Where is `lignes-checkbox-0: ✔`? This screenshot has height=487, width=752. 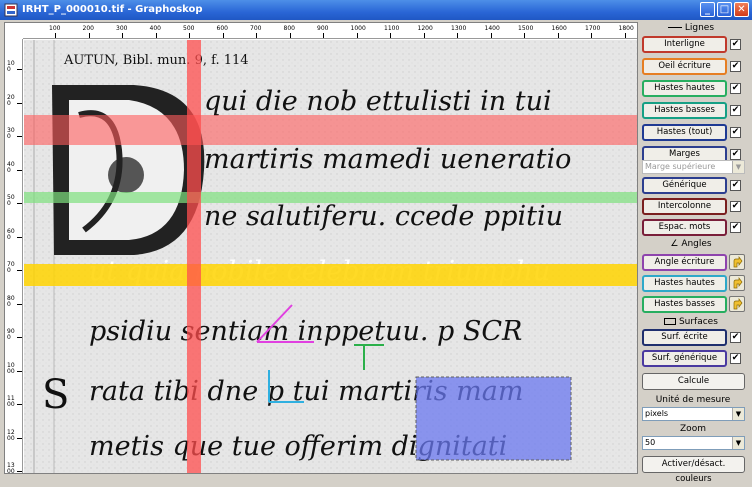 lignes-checkbox-0: ✔ is located at coordinates (735, 44).